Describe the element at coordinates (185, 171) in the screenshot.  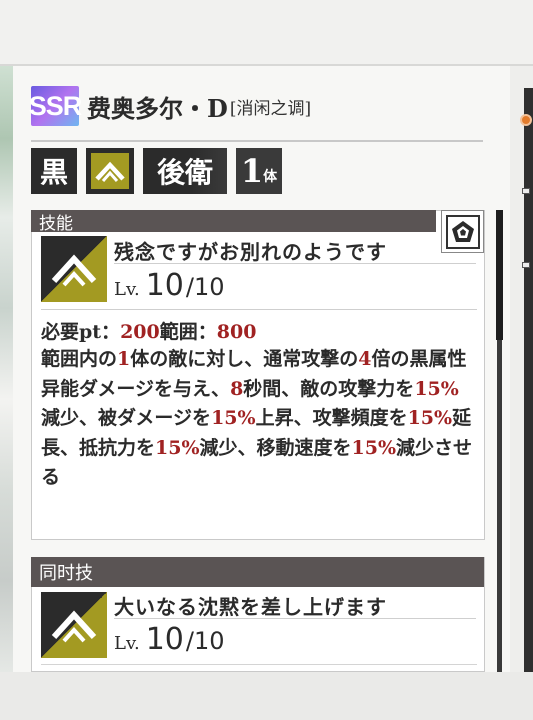
I see `position-tag: 後衛` at that location.